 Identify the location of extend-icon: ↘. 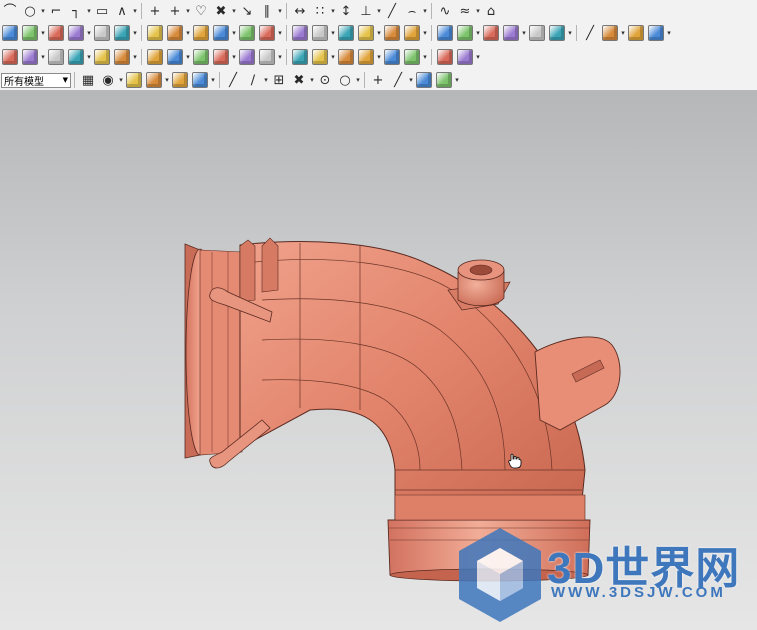
(247, 11).